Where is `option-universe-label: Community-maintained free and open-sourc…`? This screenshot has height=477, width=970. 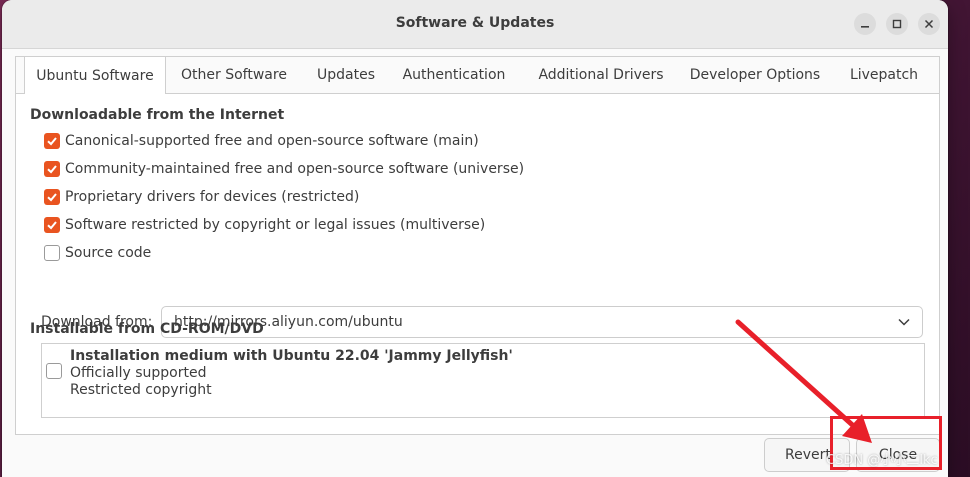 option-universe-label: Community-maintained free and open-sourc… is located at coordinates (295, 169).